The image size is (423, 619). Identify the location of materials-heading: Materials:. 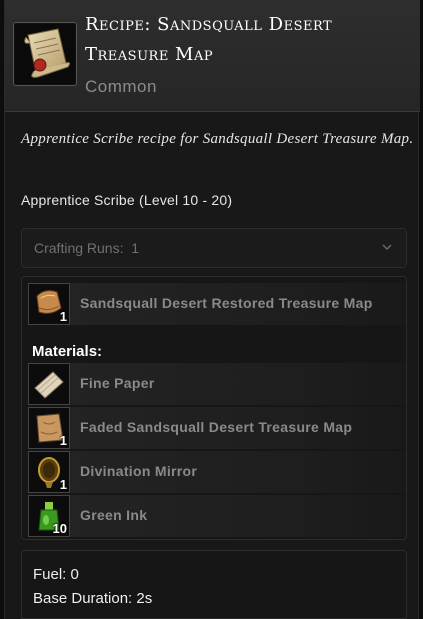
(67, 351).